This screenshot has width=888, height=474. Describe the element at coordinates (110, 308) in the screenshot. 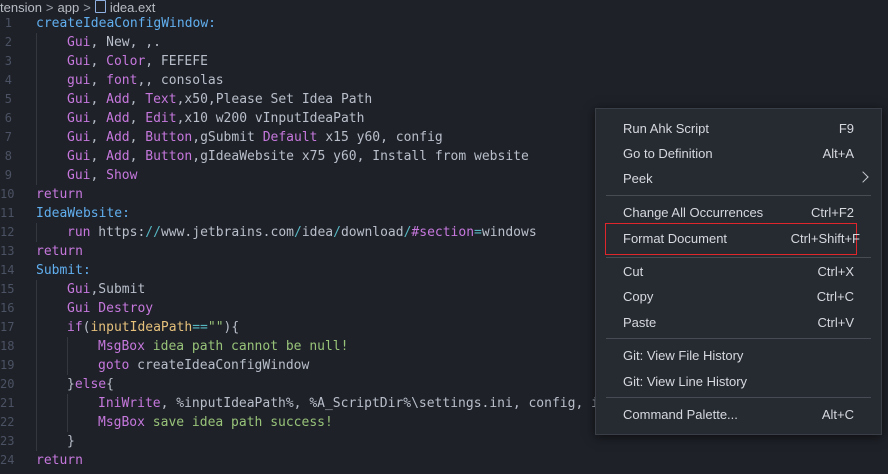

I see `code-text: Gui Destroy` at that location.